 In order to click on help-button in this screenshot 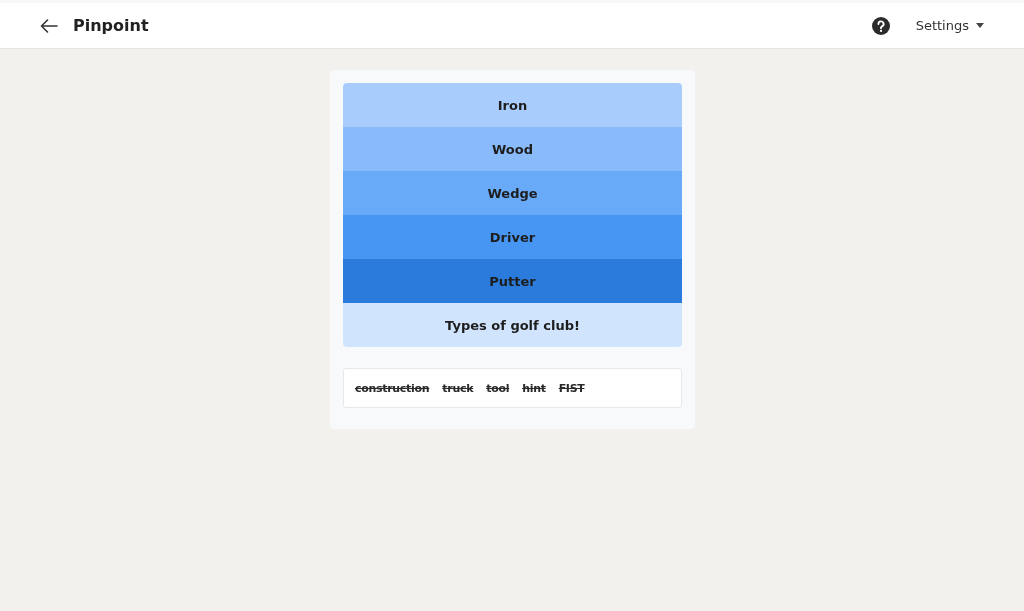, I will do `click(880, 25)`.